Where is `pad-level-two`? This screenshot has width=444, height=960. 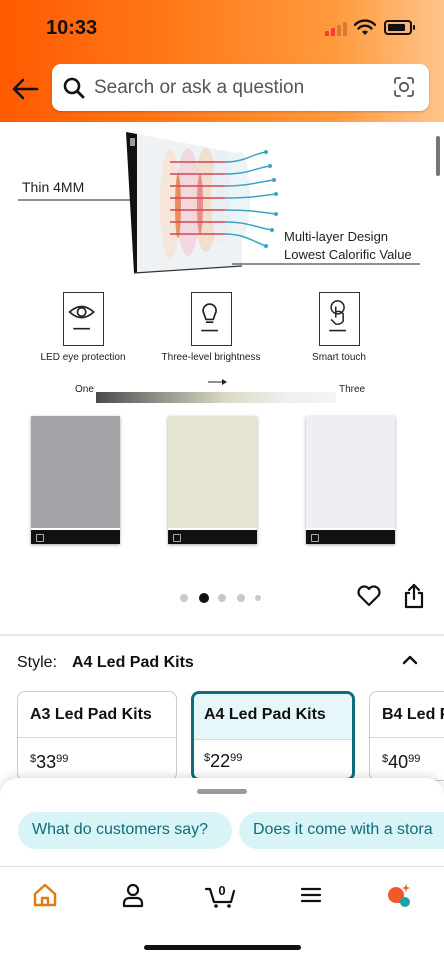 pad-level-two is located at coordinates (212, 480).